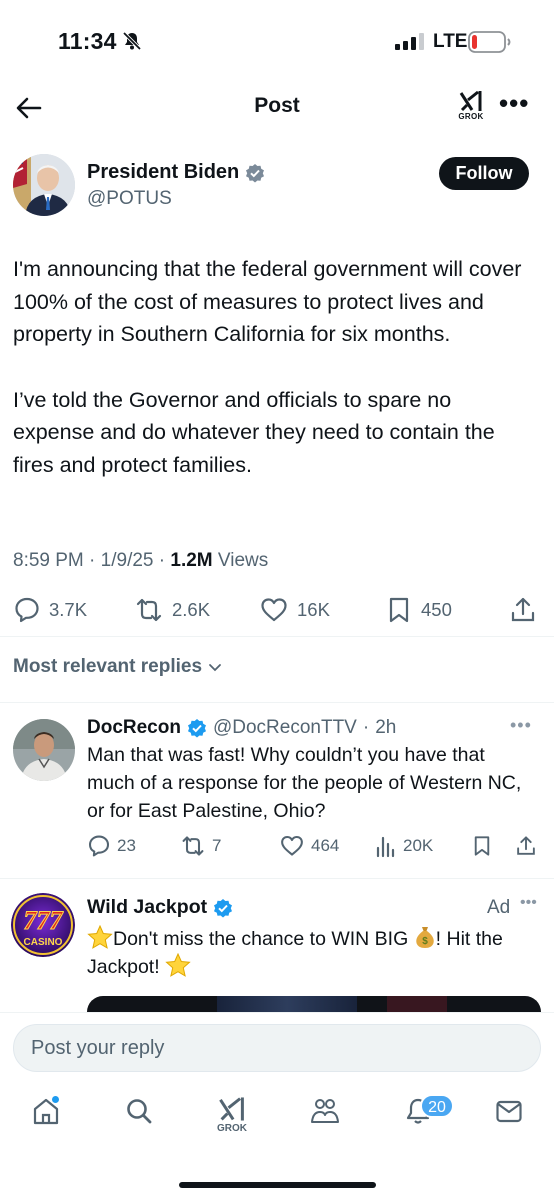 This screenshot has width=554, height=1200. I want to click on home-indicator, so click(277, 1185).